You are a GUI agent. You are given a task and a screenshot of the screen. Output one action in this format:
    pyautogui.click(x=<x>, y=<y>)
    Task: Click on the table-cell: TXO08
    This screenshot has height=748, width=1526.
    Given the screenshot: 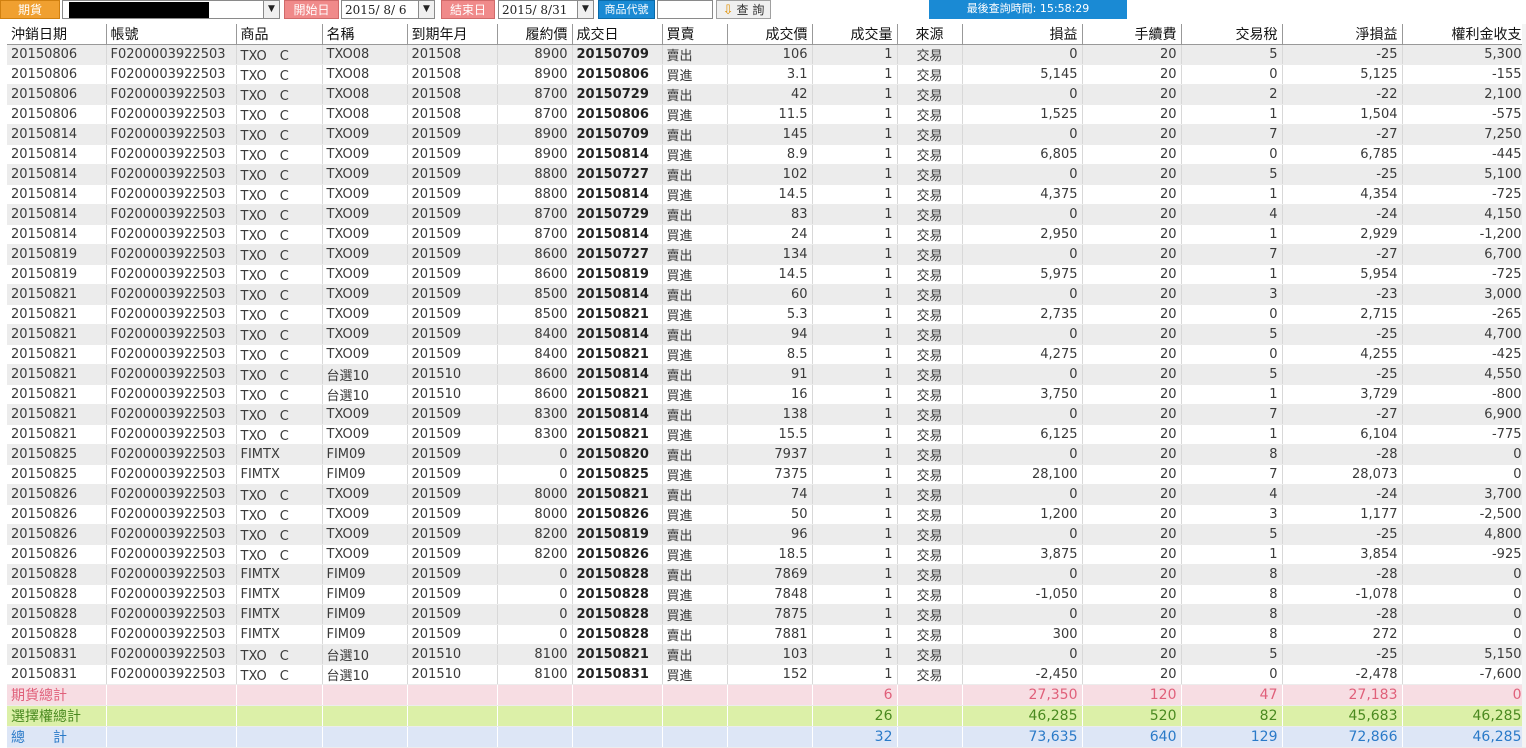 What is the action you would take?
    pyautogui.click(x=365, y=54)
    